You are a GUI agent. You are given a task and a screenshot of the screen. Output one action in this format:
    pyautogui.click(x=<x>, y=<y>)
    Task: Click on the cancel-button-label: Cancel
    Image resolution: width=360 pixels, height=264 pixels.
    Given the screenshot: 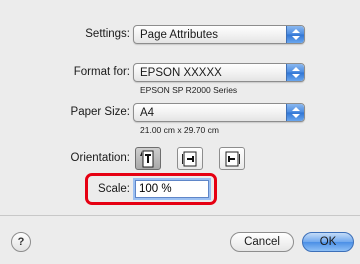 What is the action you would take?
    pyautogui.click(x=262, y=242)
    